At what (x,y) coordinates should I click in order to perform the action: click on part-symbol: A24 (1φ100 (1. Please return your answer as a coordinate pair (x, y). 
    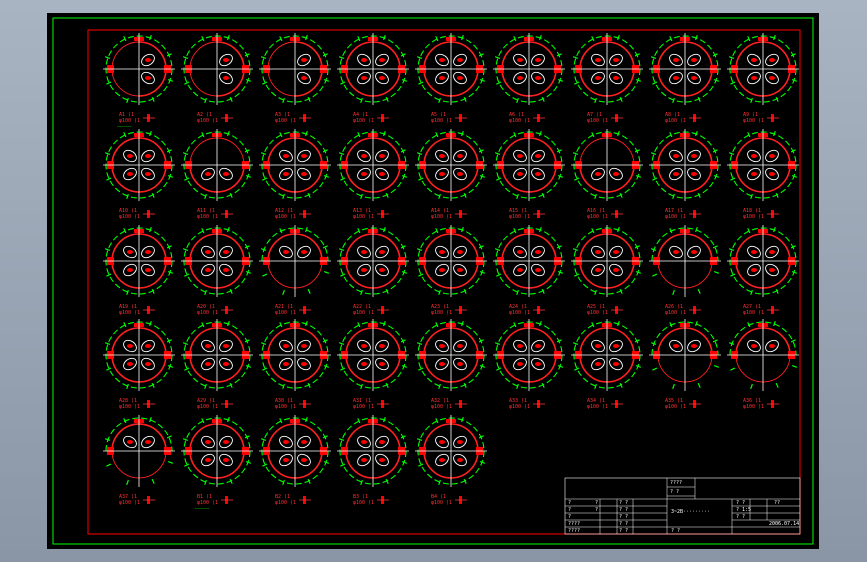
    Looking at the image, I should click on (529, 270).